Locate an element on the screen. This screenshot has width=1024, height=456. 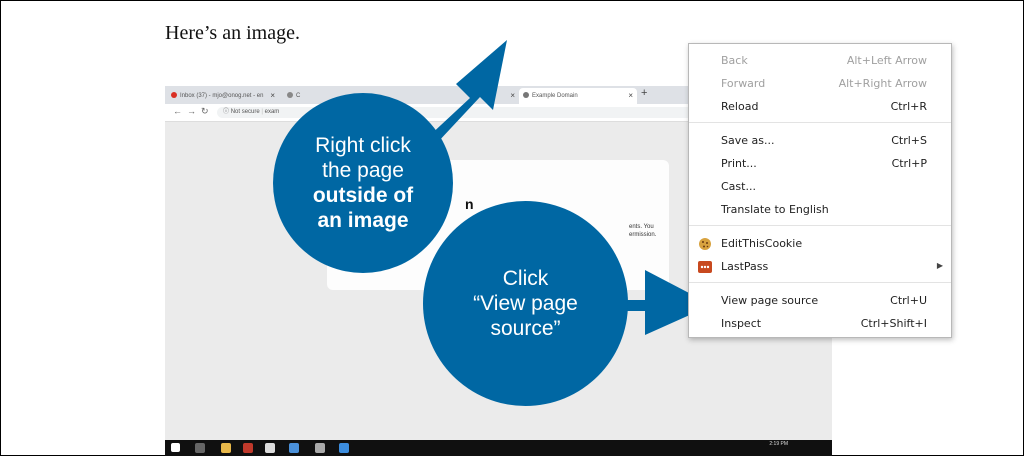
menu-item-label: Translate to English is located at coordinates (775, 209).